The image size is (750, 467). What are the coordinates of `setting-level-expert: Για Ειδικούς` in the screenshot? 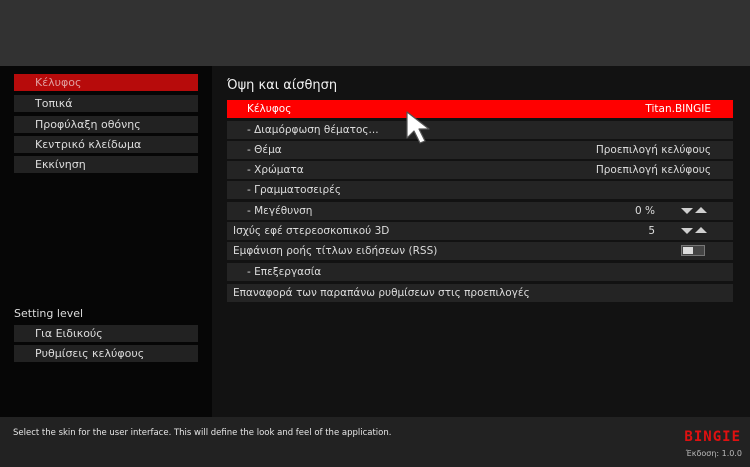 It's located at (106, 333).